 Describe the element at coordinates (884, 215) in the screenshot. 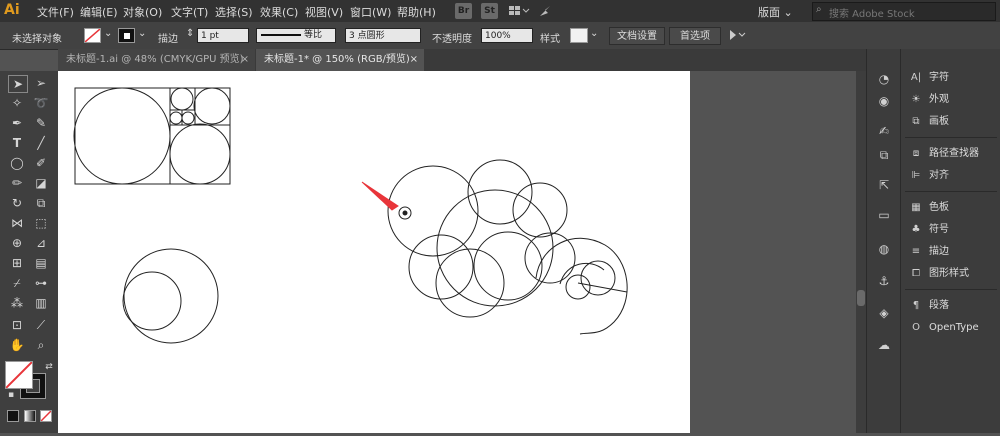

I see `gradient-panel-icon: ▭` at that location.